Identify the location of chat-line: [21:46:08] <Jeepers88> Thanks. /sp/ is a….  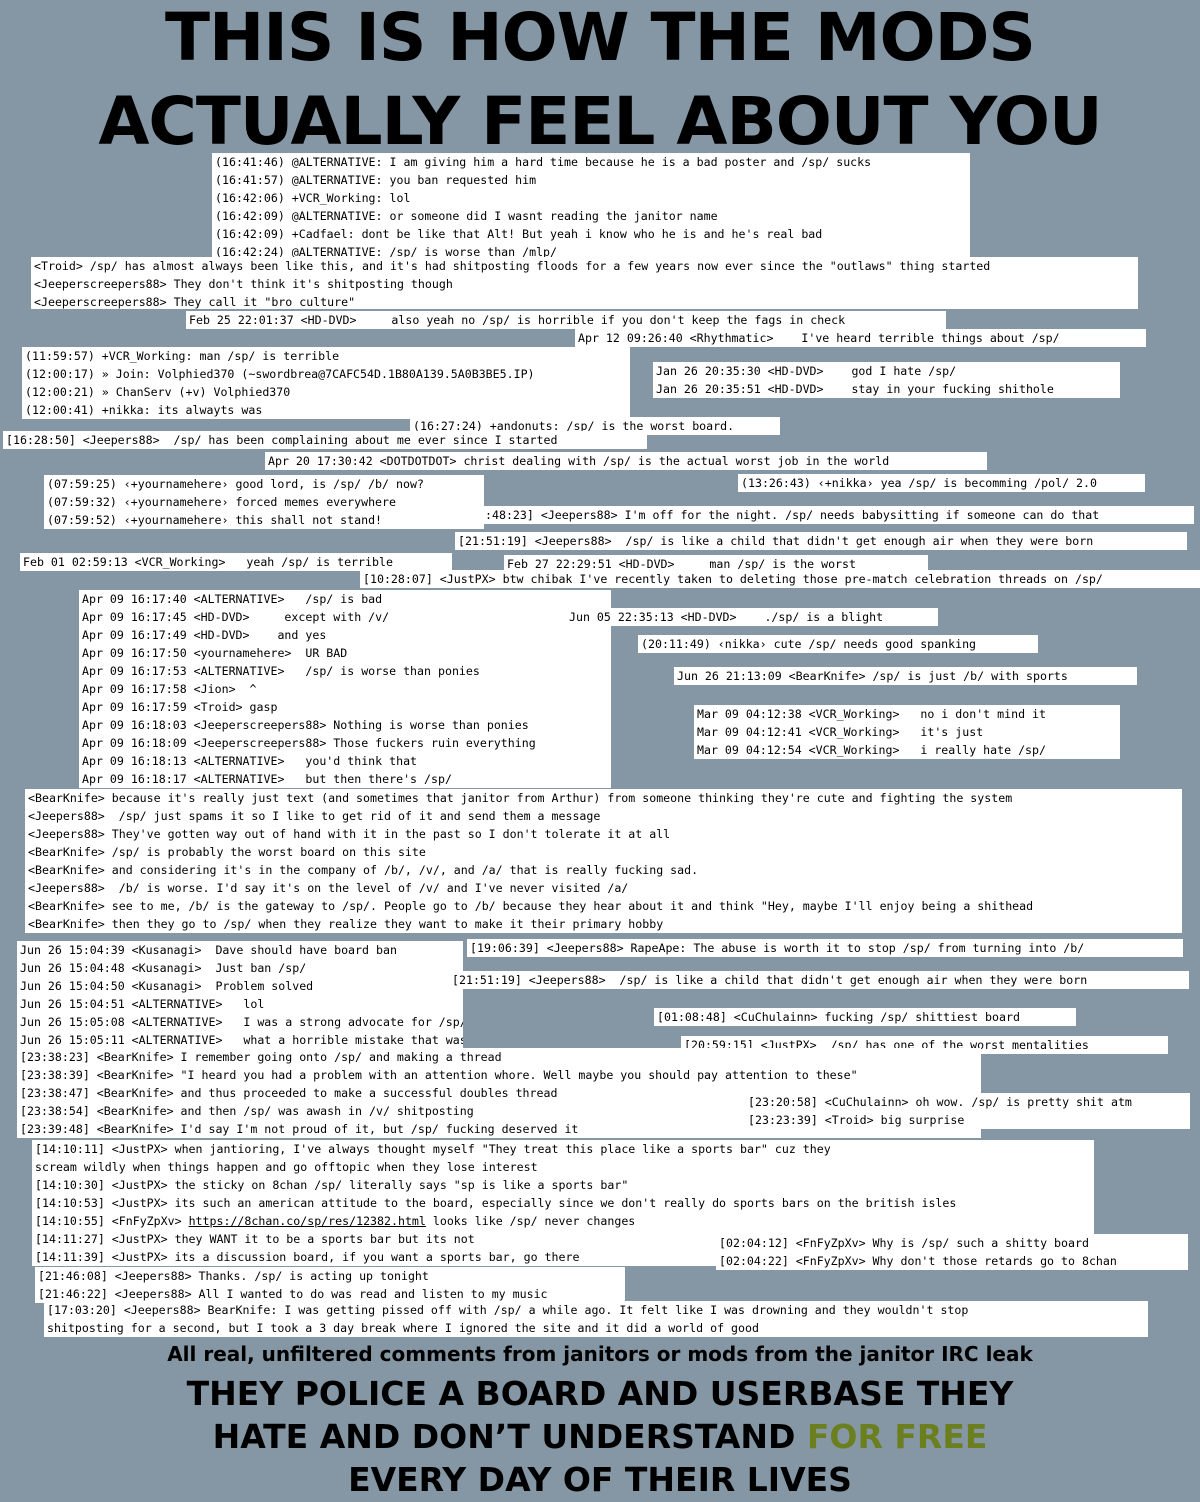
(233, 1276).